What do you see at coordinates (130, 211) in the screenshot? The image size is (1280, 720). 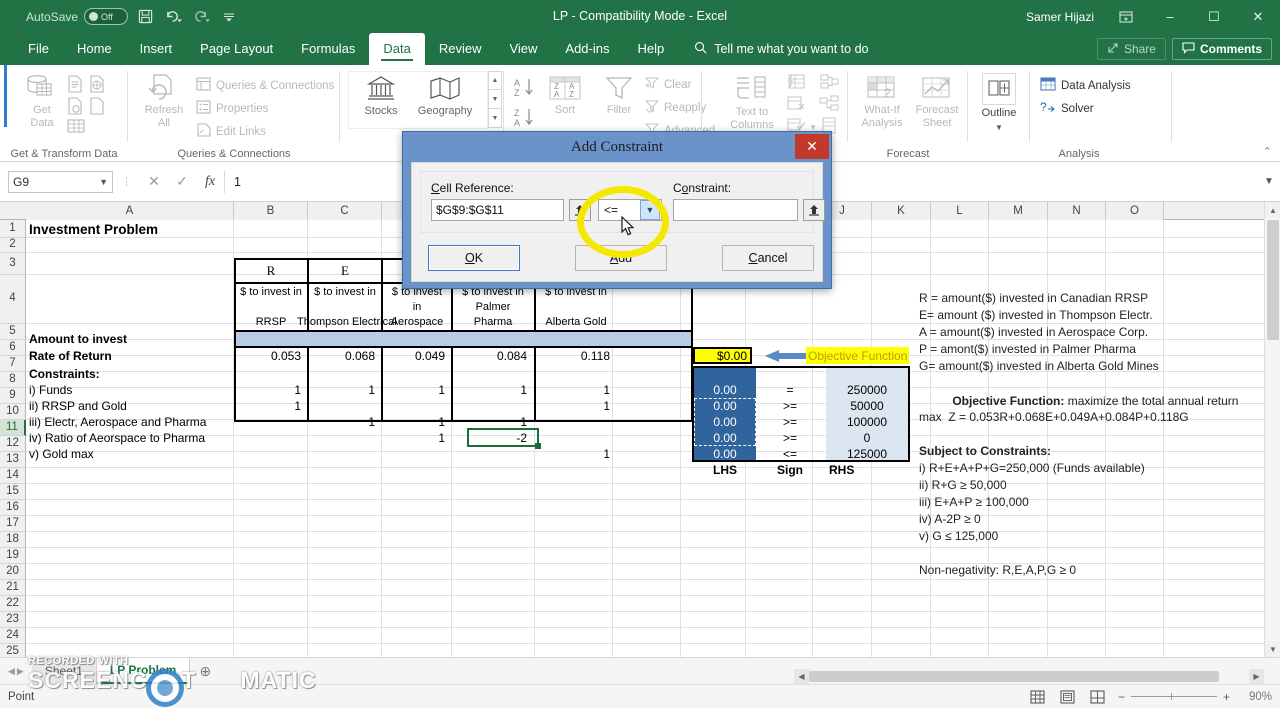 I see `column-header-A: A` at bounding box center [130, 211].